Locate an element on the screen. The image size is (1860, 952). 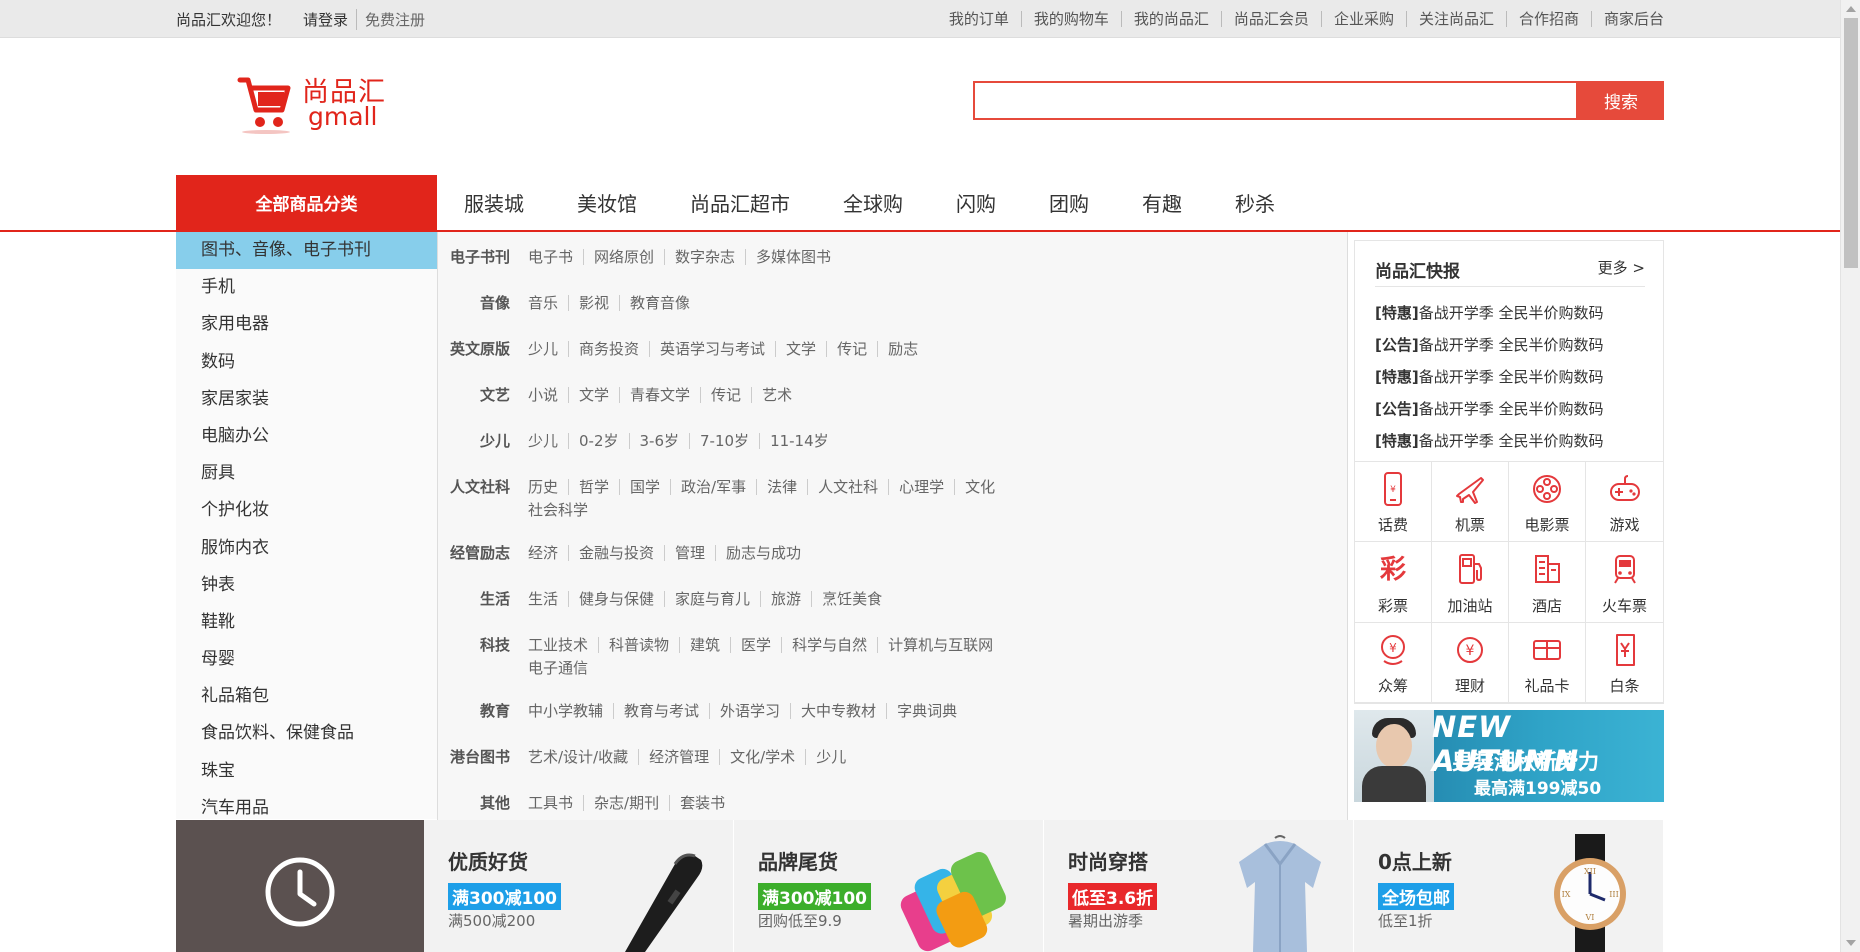
subcategory-link: 外语学习 is located at coordinates (749, 711).